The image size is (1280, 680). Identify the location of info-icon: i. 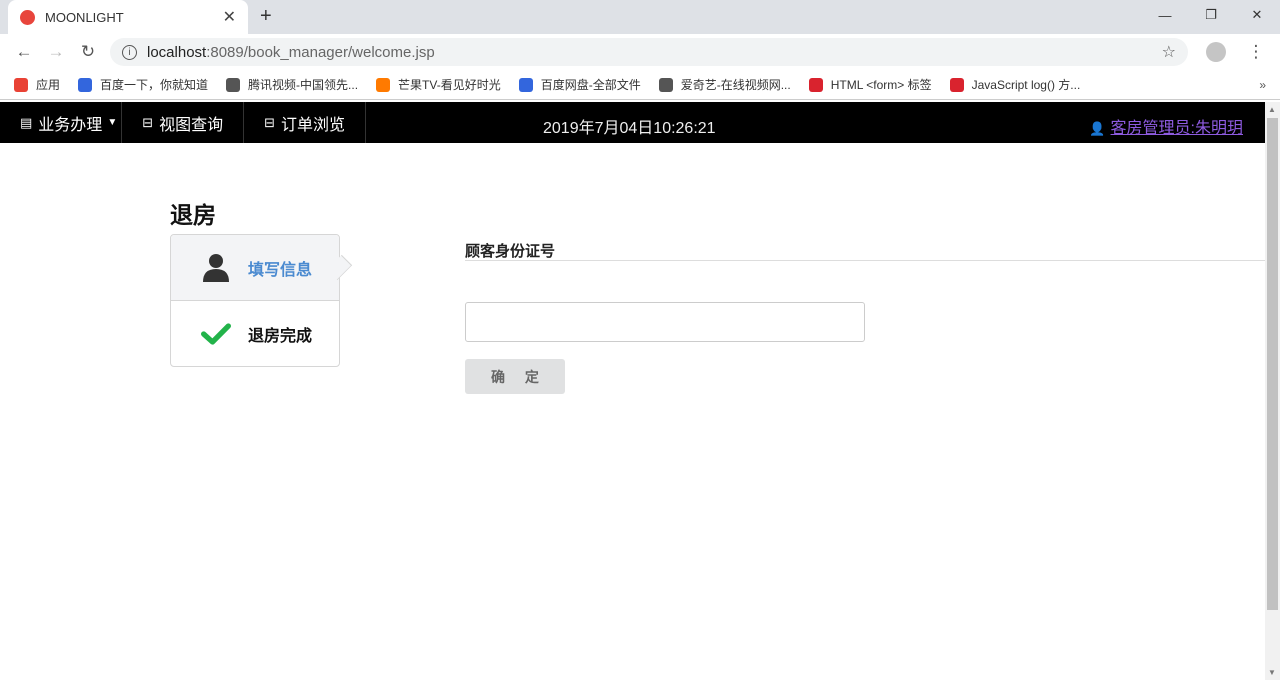
(129, 52).